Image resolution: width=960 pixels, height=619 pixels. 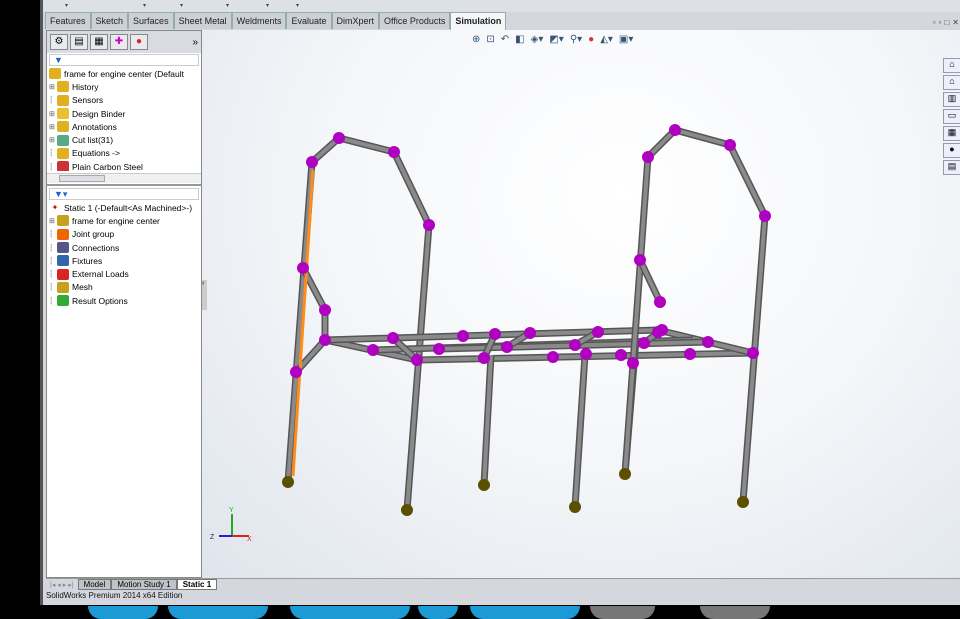 I want to click on tree-item: ┆ Sensors, so click(x=125, y=100).